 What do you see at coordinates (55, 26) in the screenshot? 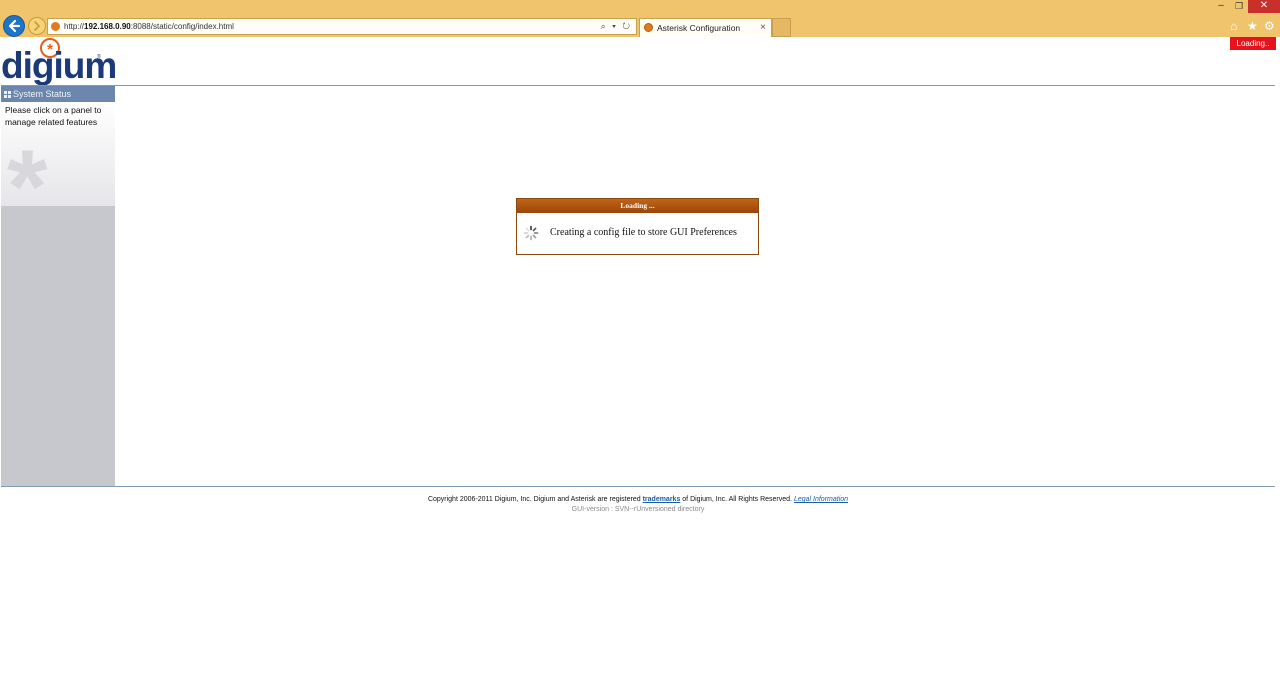
I see `site-favicon-icon` at bounding box center [55, 26].